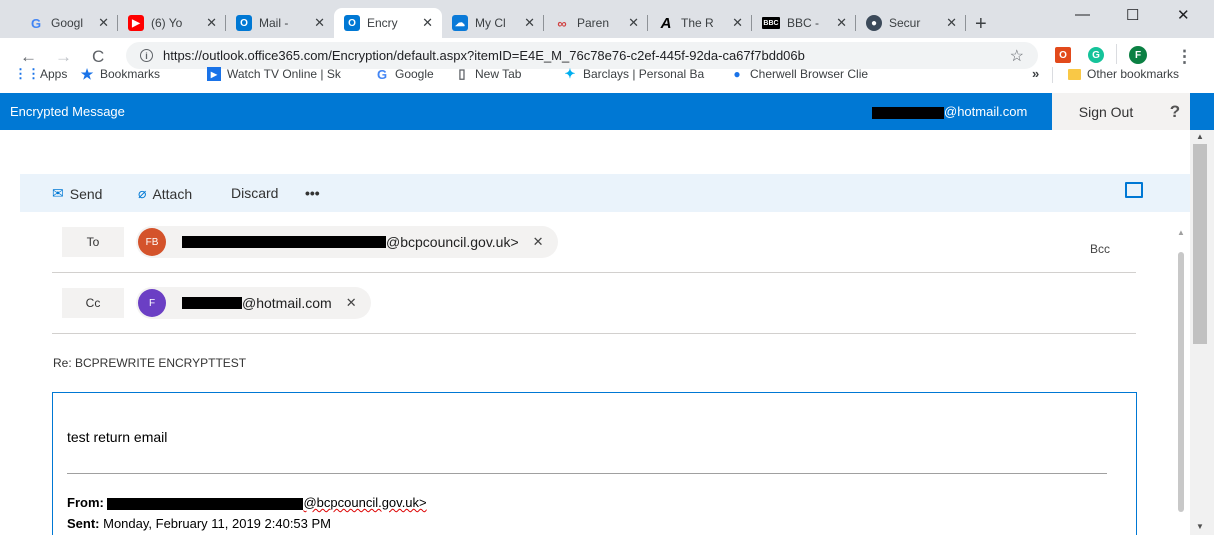 Image resolution: width=1214 pixels, height=535 pixels. I want to click on recipient-avatar: F, so click(152, 303).